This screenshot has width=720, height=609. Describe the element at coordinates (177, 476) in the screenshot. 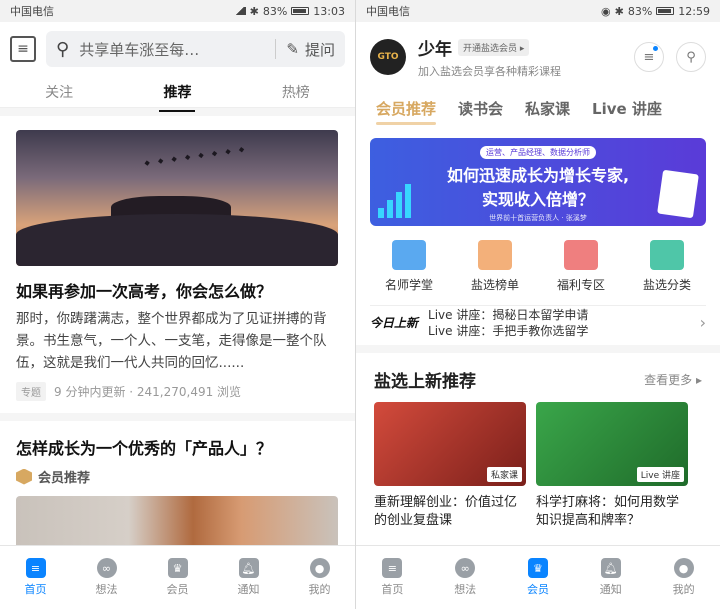

I see `member-recommend: 会员推荐` at that location.